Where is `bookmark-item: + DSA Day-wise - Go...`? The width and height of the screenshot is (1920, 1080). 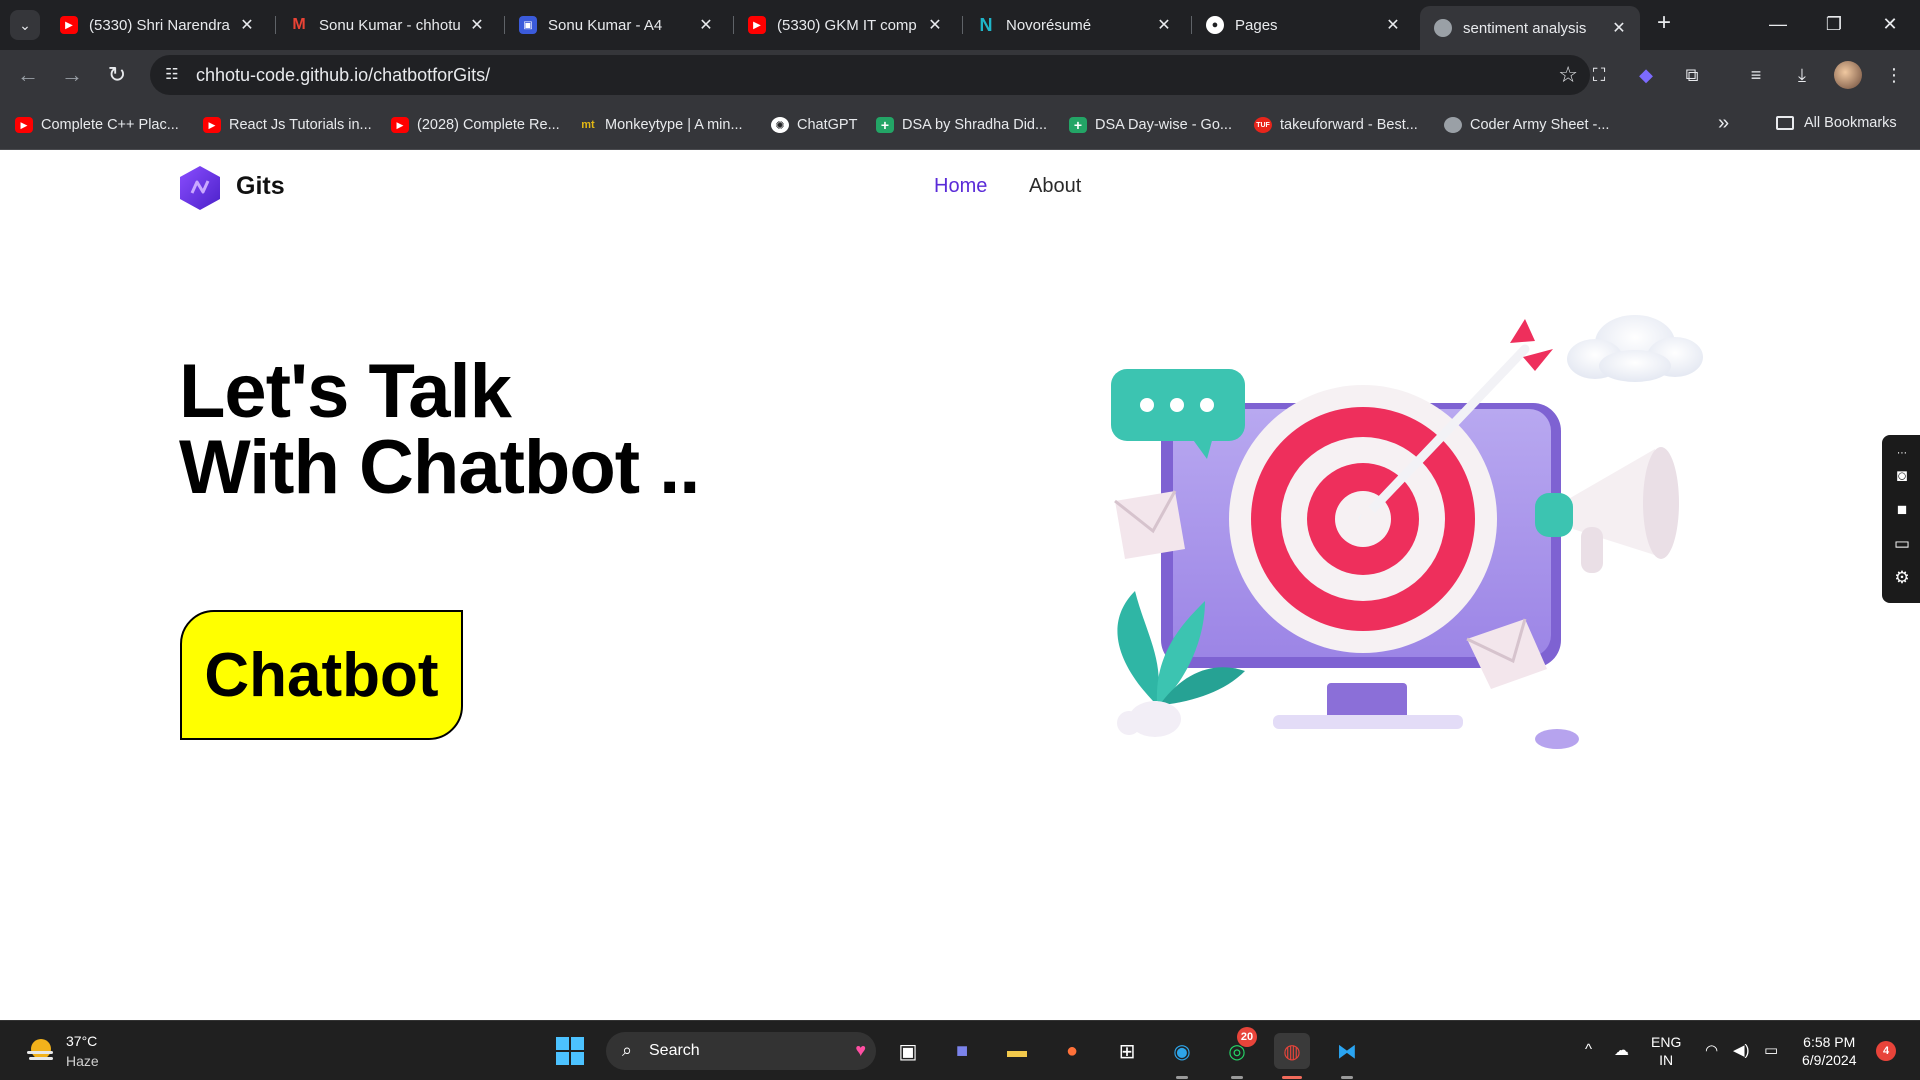
bookmark-item: + DSA Day-wise - Go... is located at coordinates (1150, 125).